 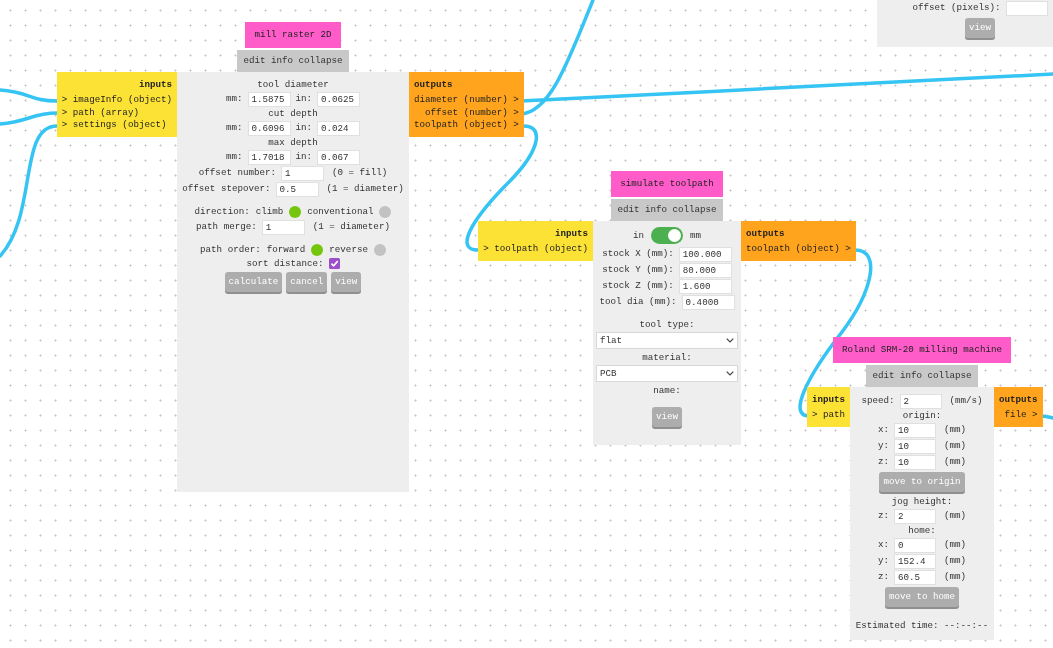 I want to click on input-port: > path (array), so click(x=100, y=112).